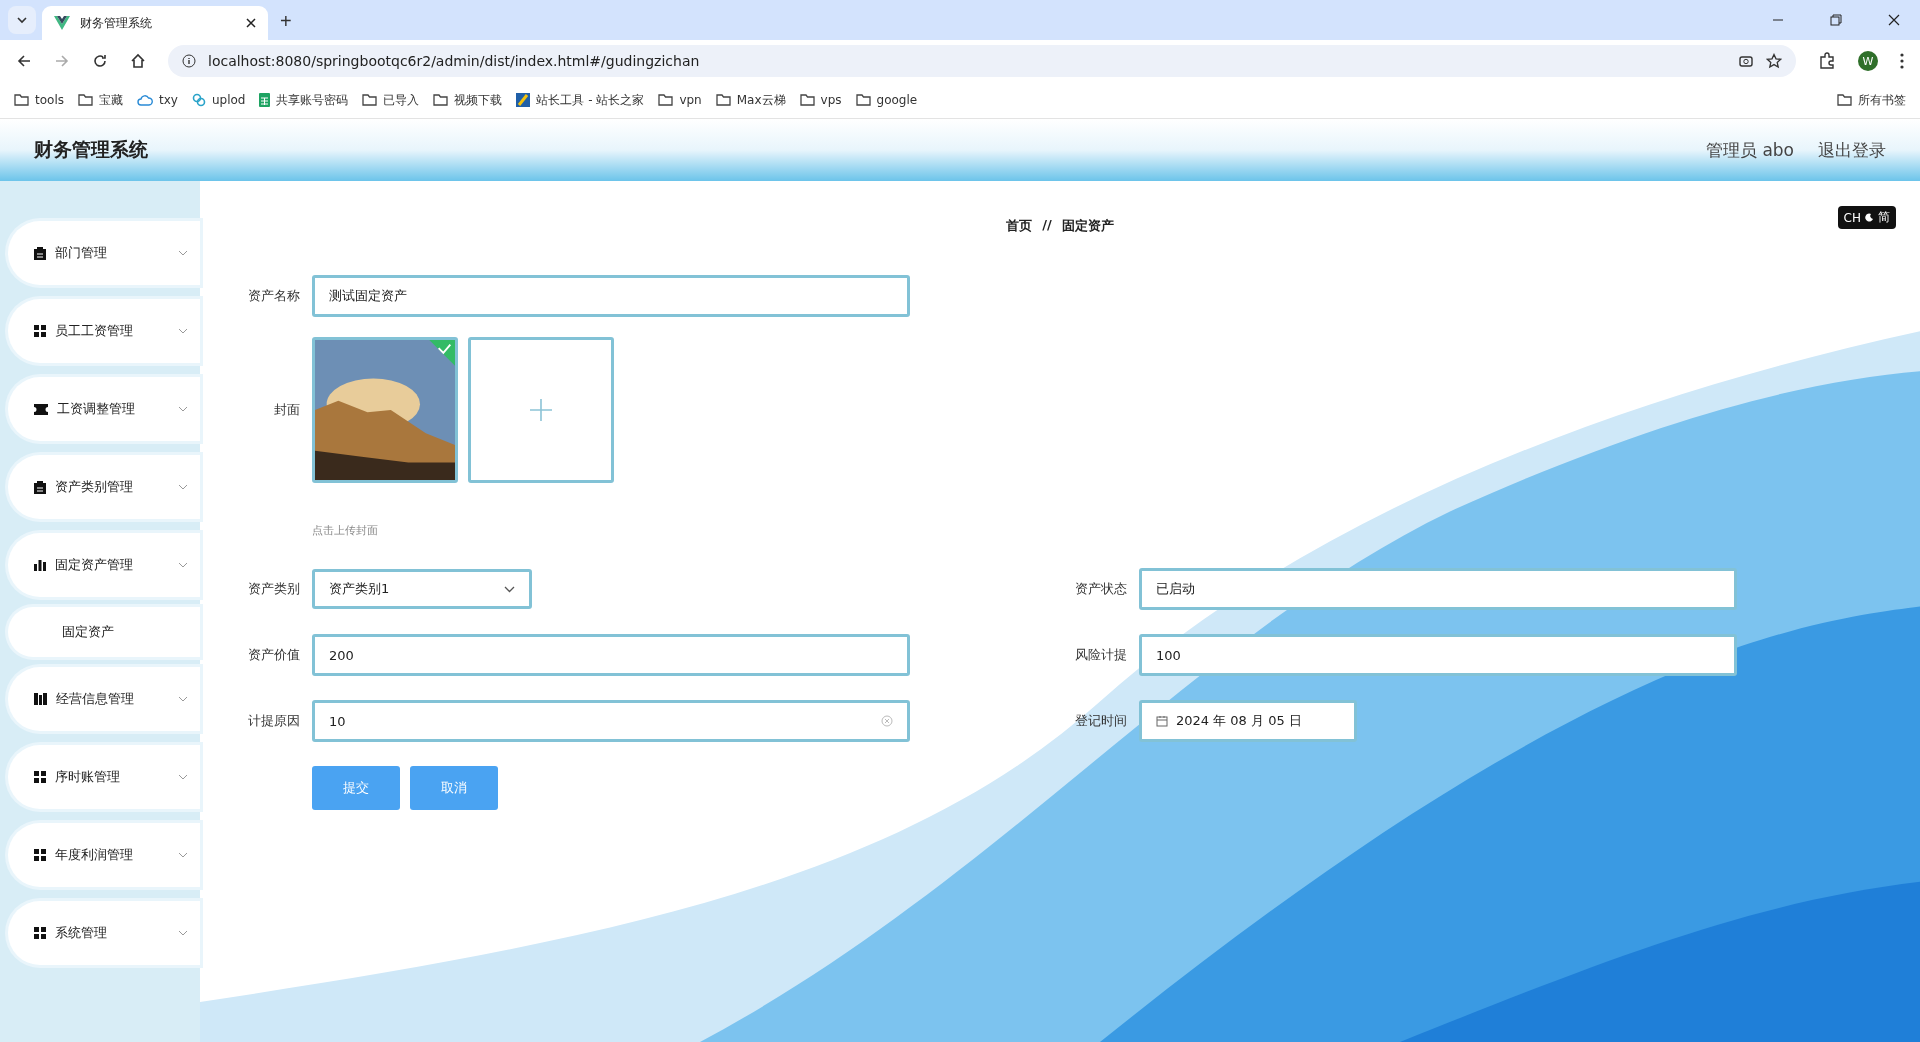  I want to click on field-label: 资产价值, so click(273, 655).